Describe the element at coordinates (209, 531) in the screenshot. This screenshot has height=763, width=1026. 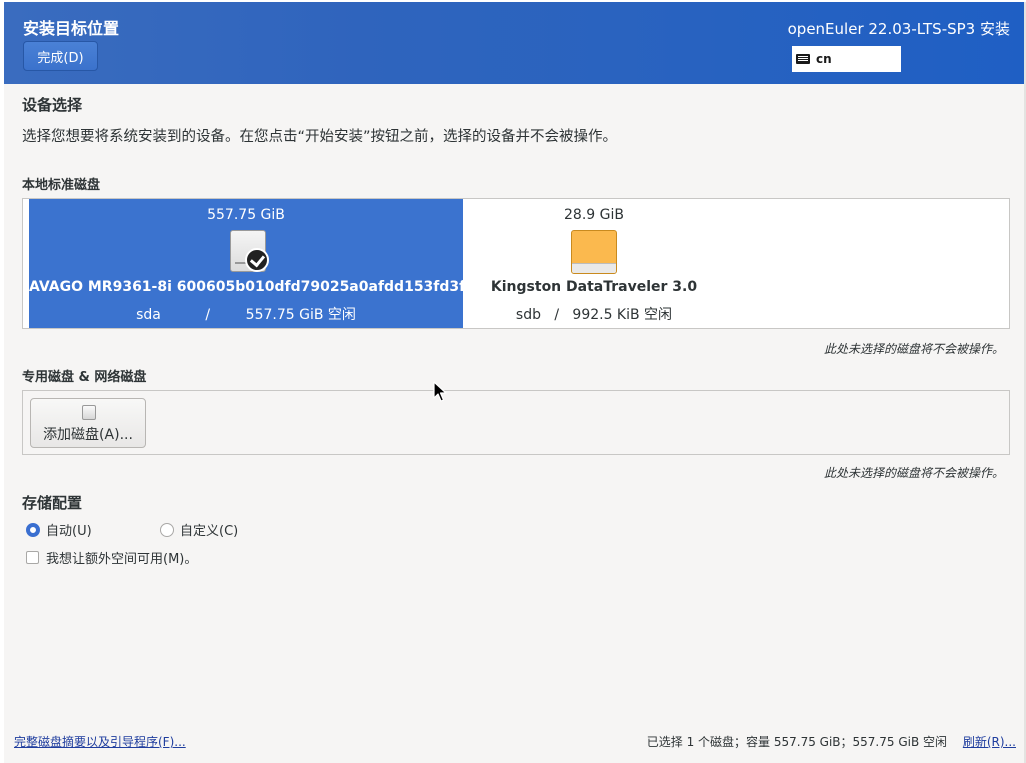
I see `custom-label: 自定义(C)` at that location.